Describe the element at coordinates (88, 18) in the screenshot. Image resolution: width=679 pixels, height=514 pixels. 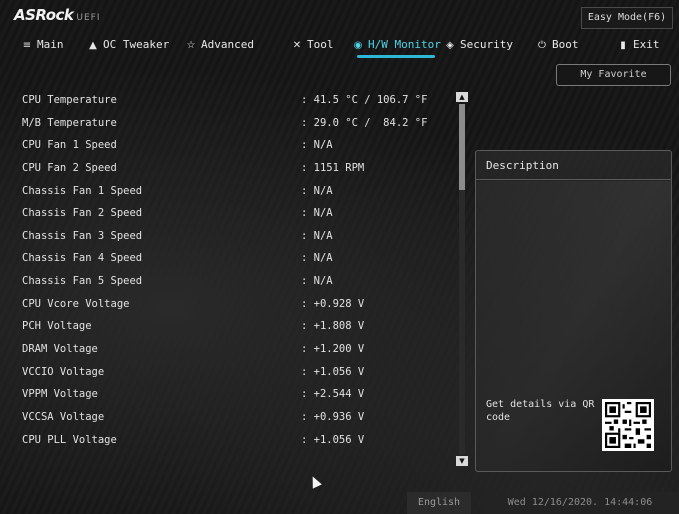
I see `brand-sub: UEFI` at that location.